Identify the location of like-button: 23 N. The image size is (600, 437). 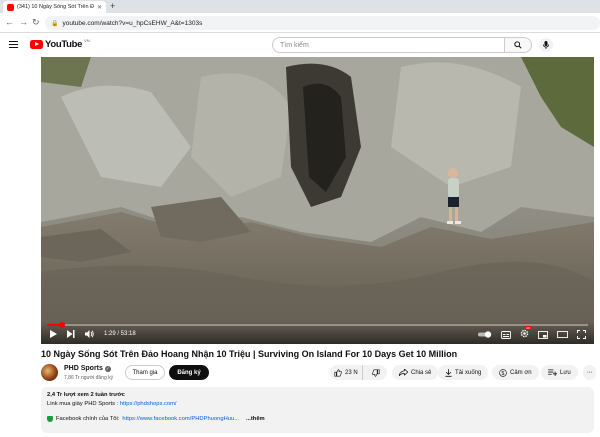
(346, 372).